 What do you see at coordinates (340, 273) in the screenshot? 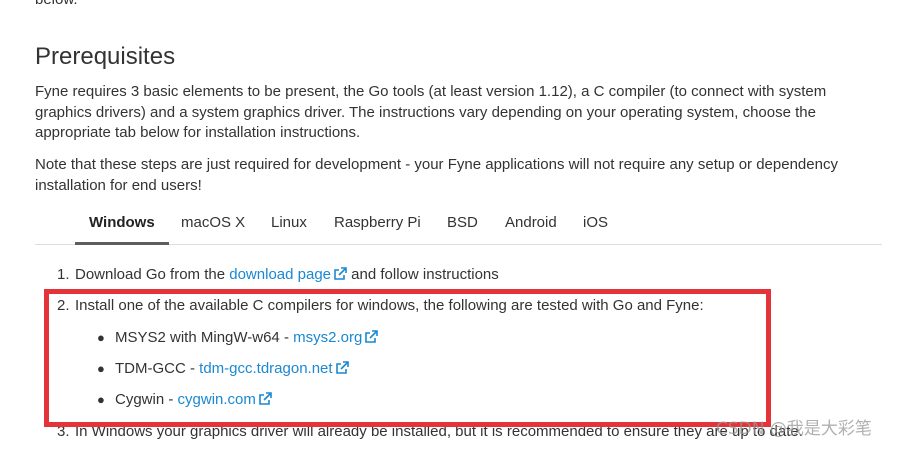
I see `external-link-icon` at bounding box center [340, 273].